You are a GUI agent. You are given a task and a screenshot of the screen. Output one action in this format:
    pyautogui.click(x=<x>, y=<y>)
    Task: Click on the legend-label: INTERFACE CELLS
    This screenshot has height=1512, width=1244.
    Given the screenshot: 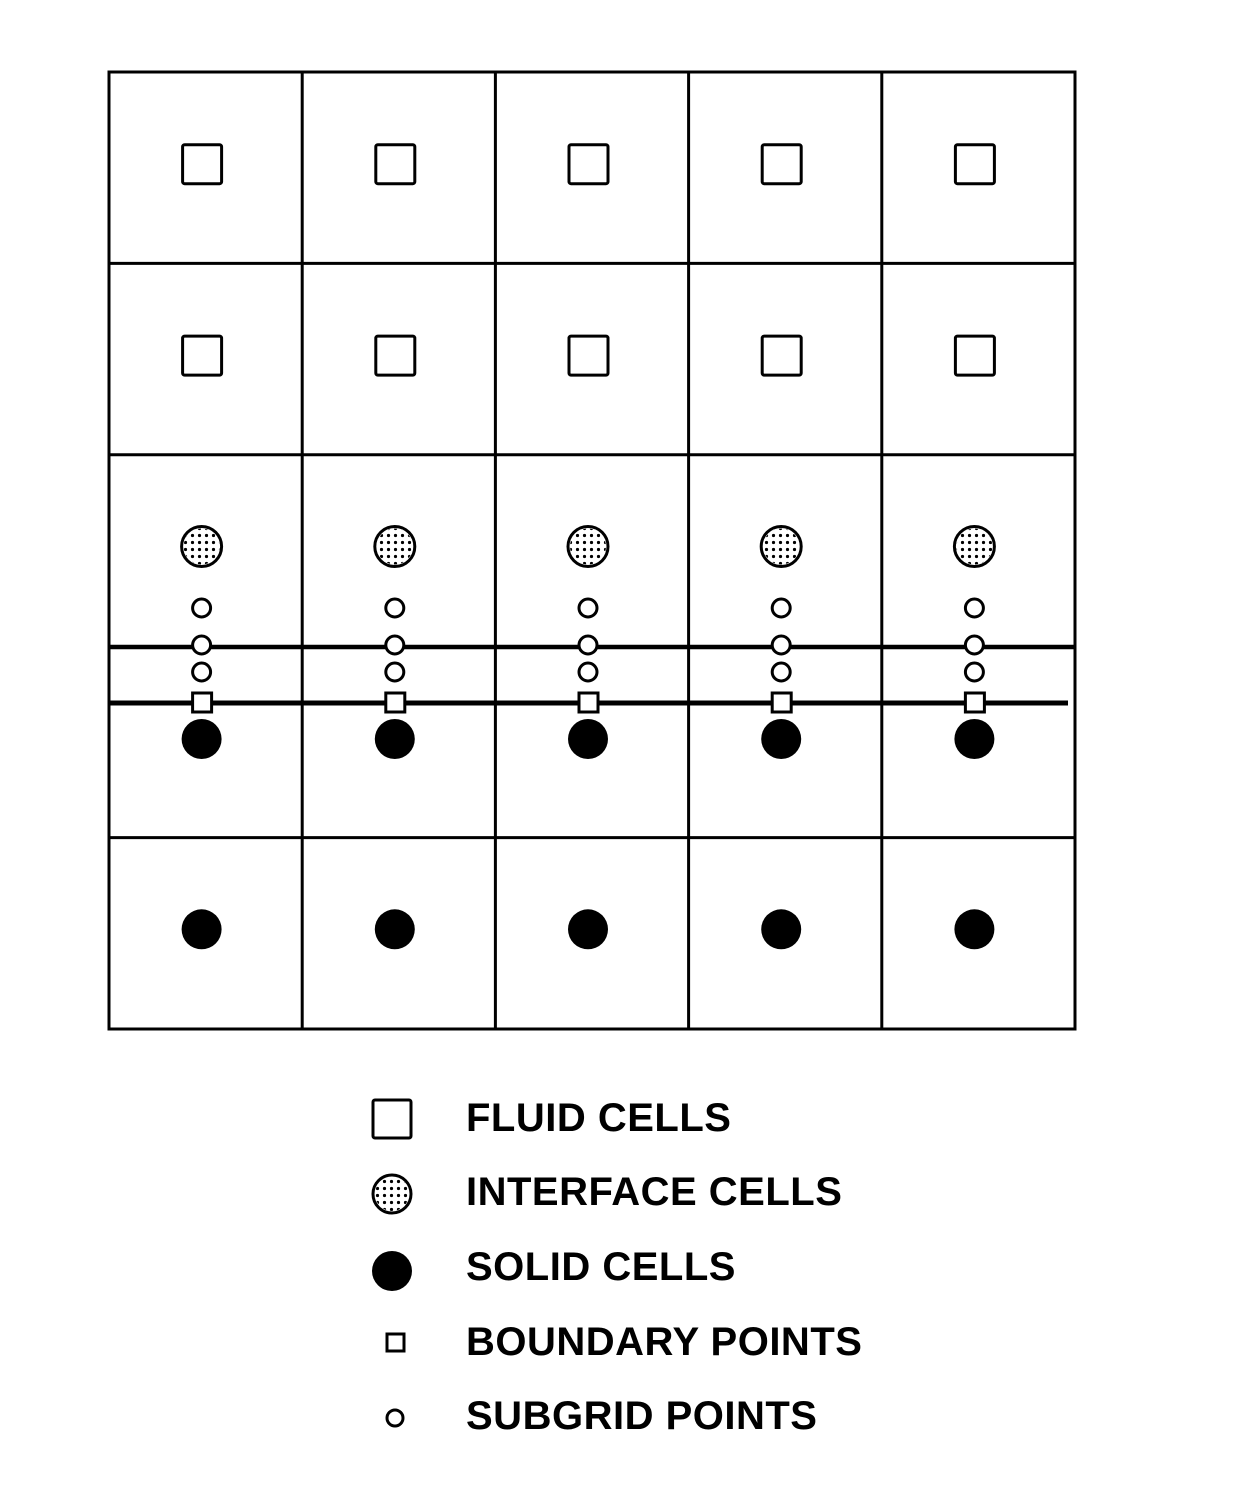 What is the action you would take?
    pyautogui.click(x=654, y=1192)
    